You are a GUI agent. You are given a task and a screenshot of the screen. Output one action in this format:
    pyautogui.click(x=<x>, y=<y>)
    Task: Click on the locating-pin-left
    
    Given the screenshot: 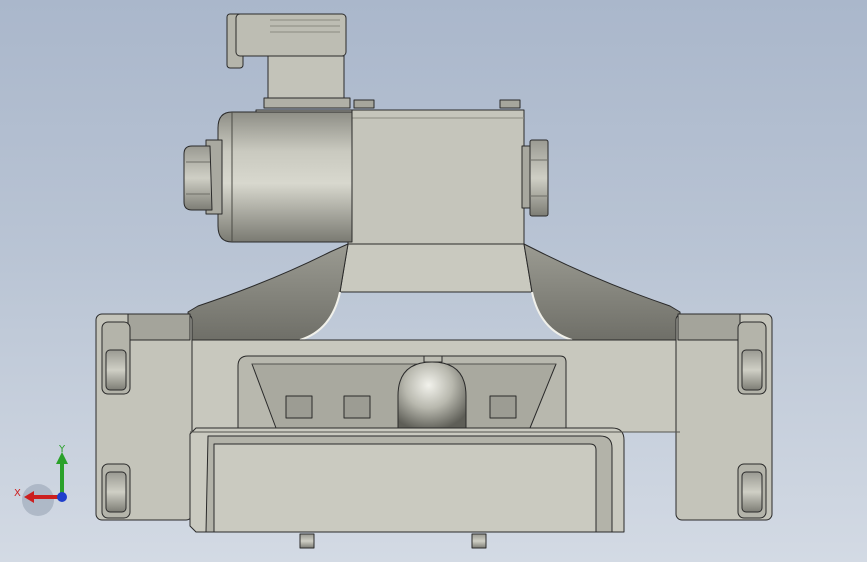 What is the action you would take?
    pyautogui.click(x=307, y=541)
    